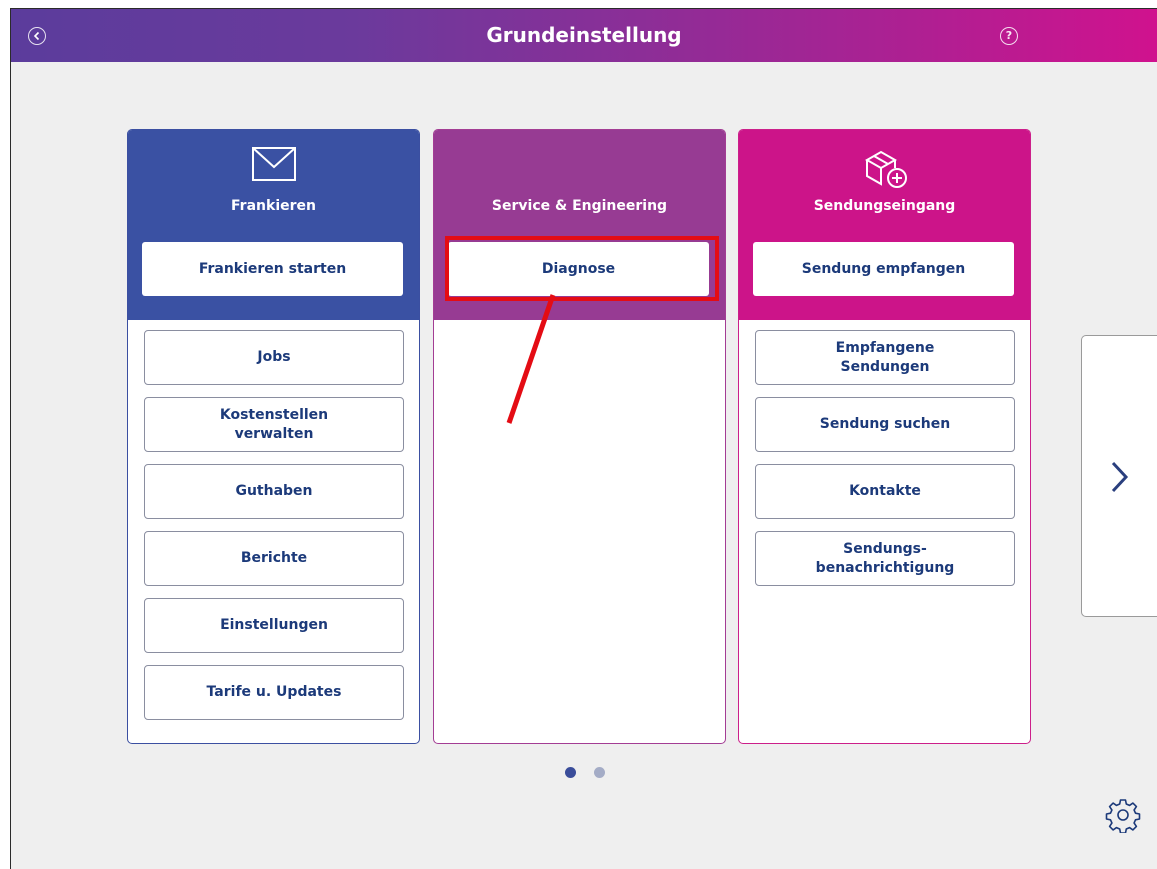 The image size is (1157, 869). Describe the element at coordinates (885, 558) in the screenshot. I see `sendungsbenachrichtigung-button: Sendungs- benachrichtigung` at that location.